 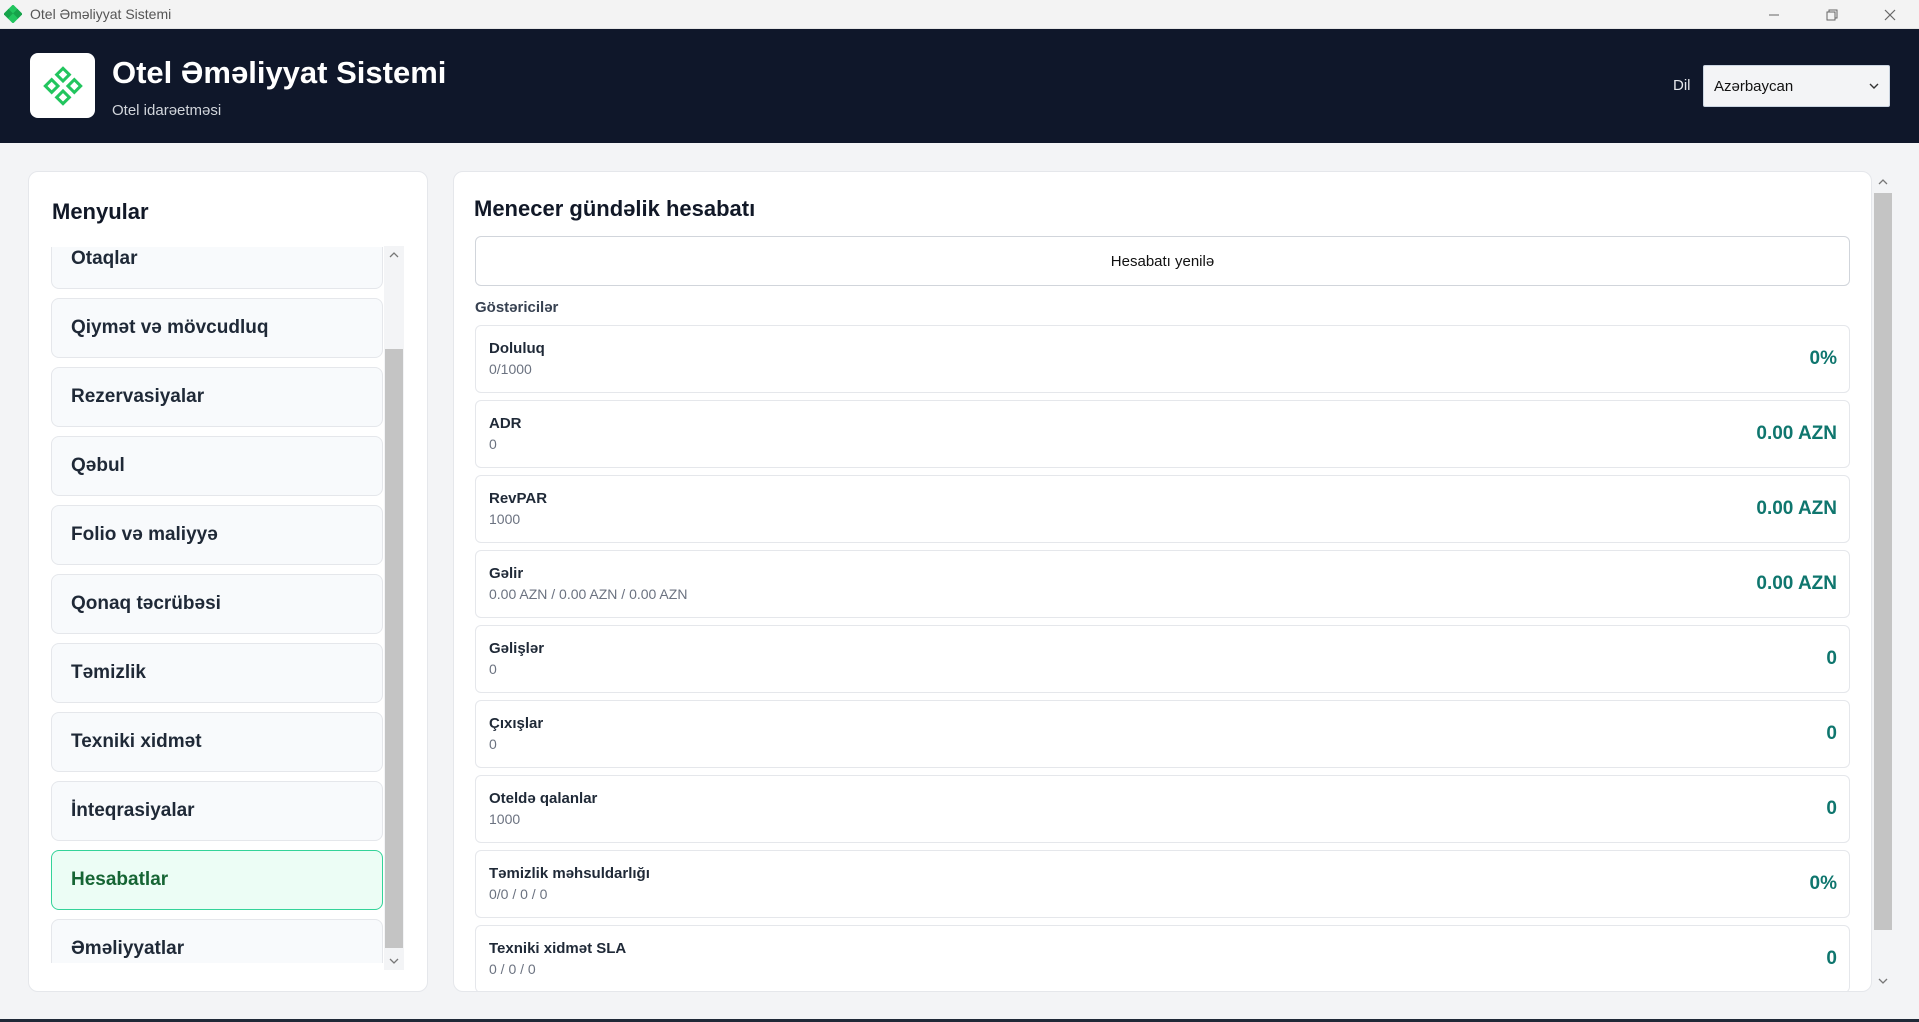 What do you see at coordinates (217, 941) in the screenshot?
I see `sidebar-item-operations: Əməliyyatlar` at bounding box center [217, 941].